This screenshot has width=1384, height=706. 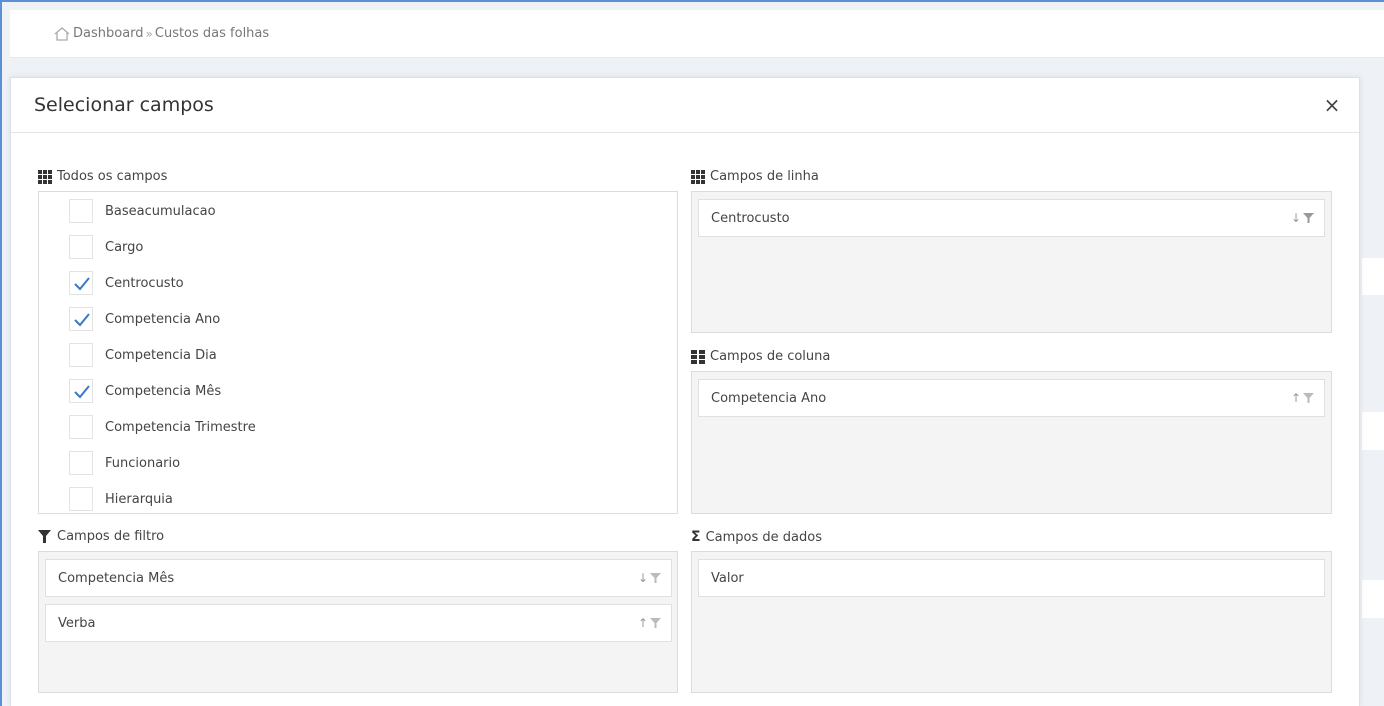 I want to click on breadcrumb-dashboard-link: Dashboard, so click(x=108, y=33).